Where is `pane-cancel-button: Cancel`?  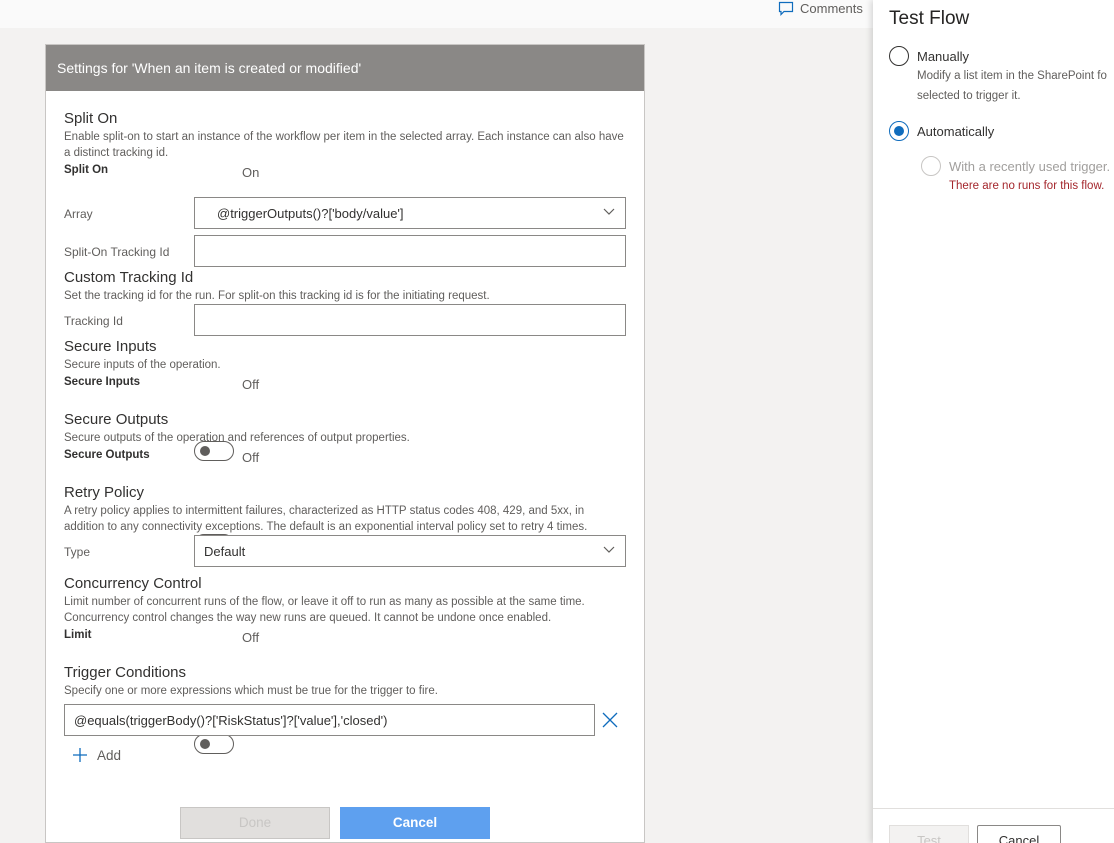 pane-cancel-button: Cancel is located at coordinates (1019, 834).